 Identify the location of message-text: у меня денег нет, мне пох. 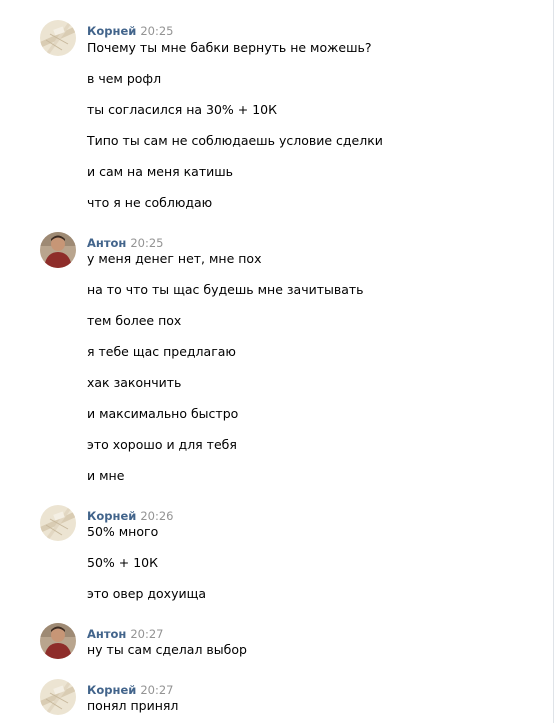
(174, 258).